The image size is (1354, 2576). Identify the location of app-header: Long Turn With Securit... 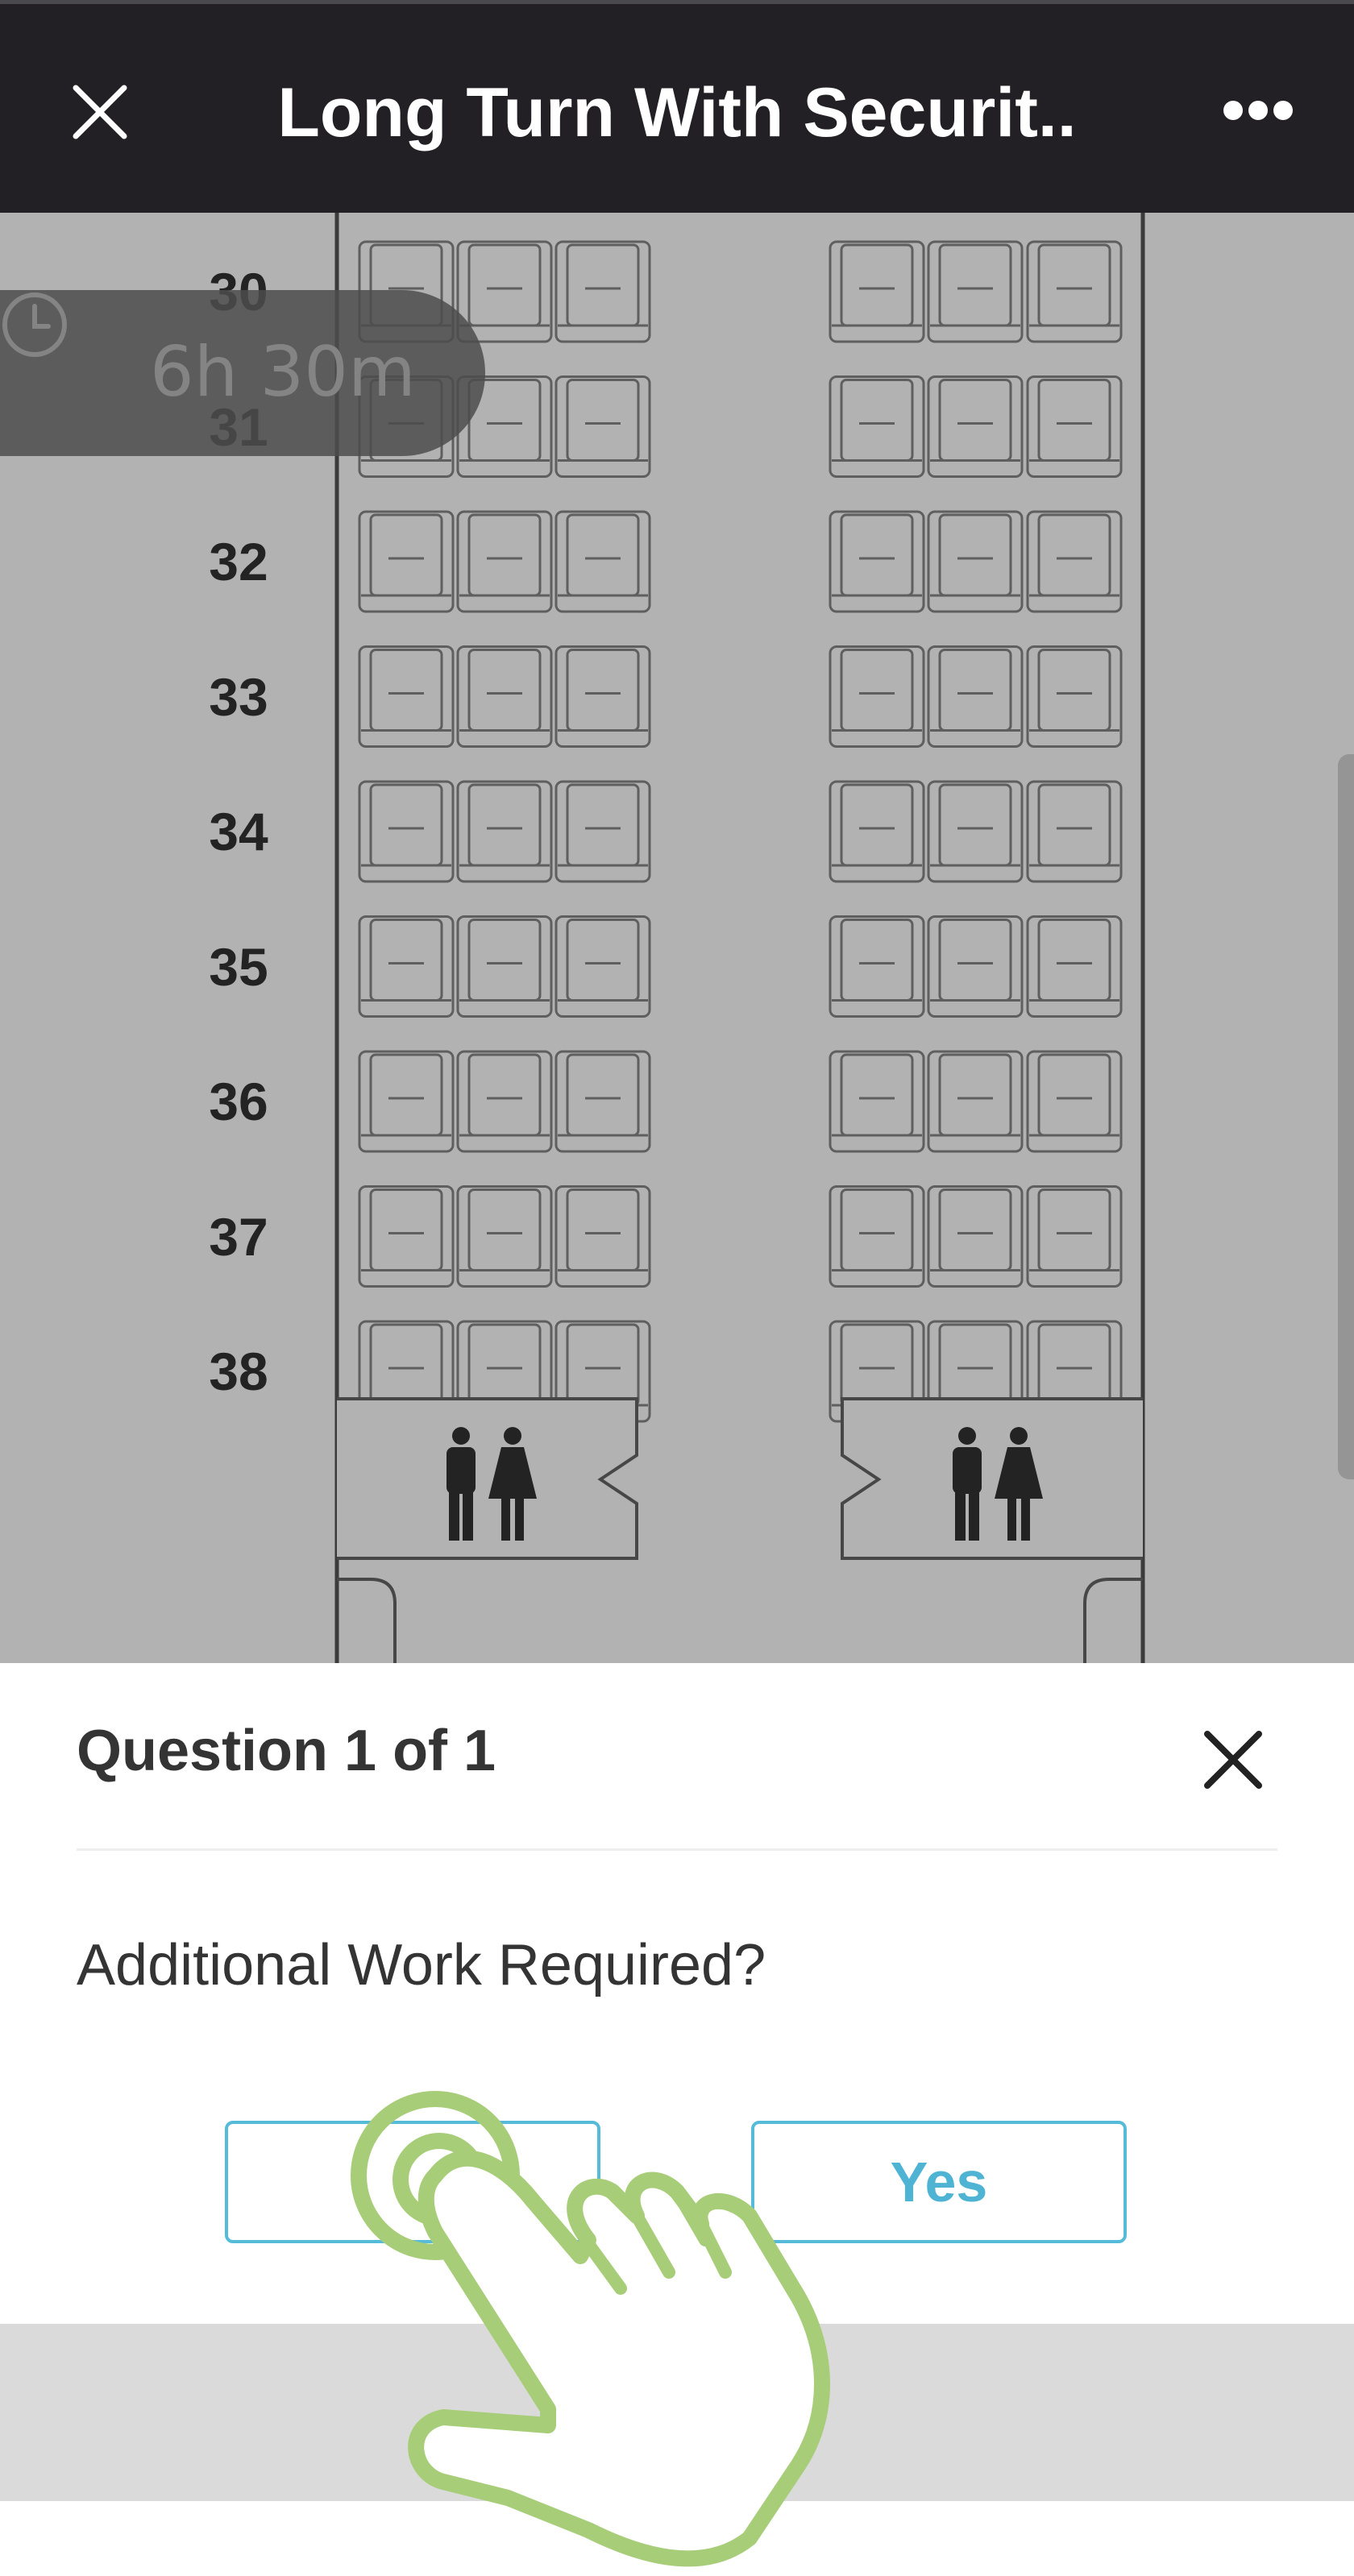
(677, 106).